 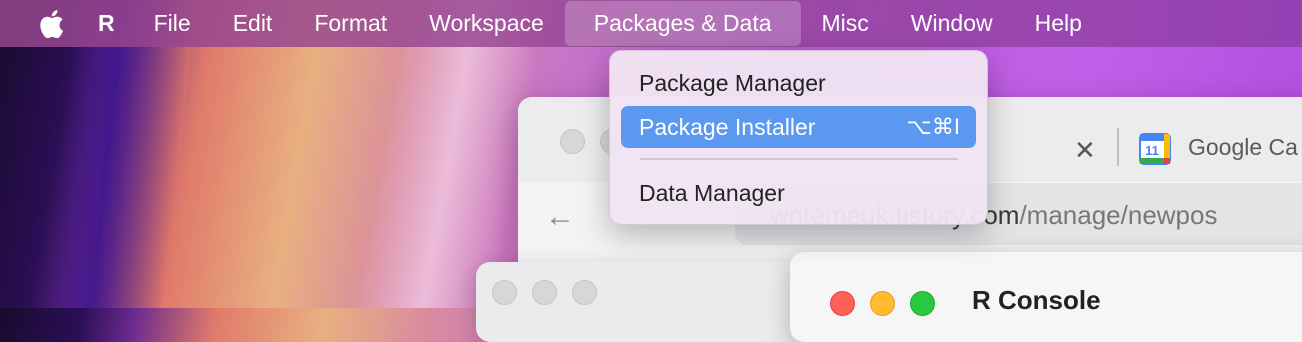 What do you see at coordinates (842, 303) in the screenshot?
I see `console-close-button` at bounding box center [842, 303].